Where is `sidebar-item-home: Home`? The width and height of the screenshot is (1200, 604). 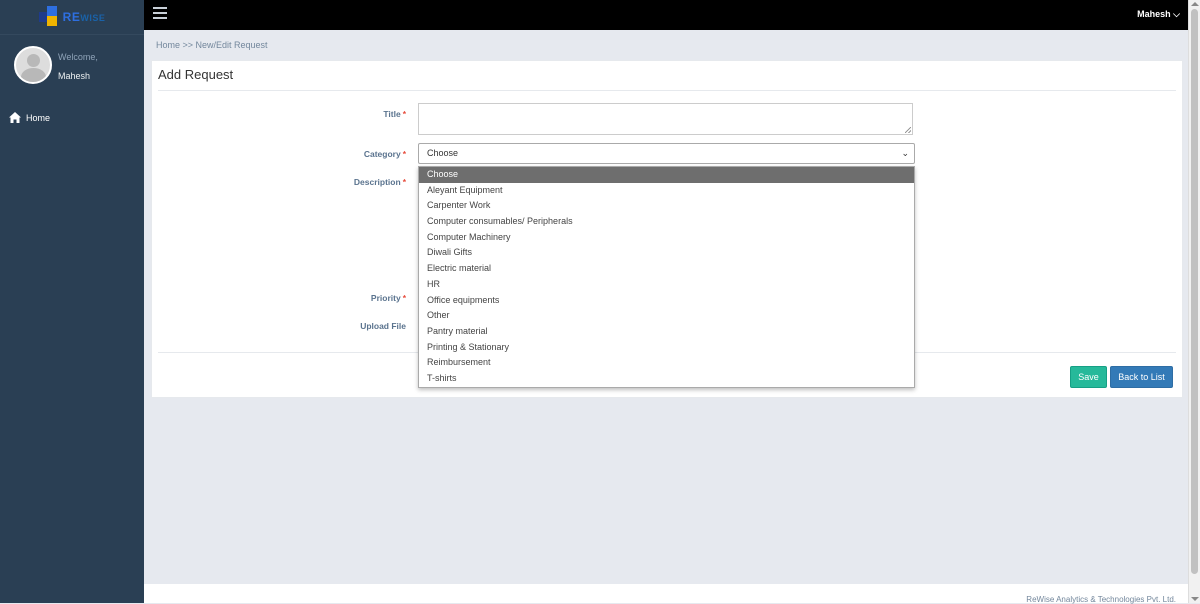 sidebar-item-home: Home is located at coordinates (29, 117).